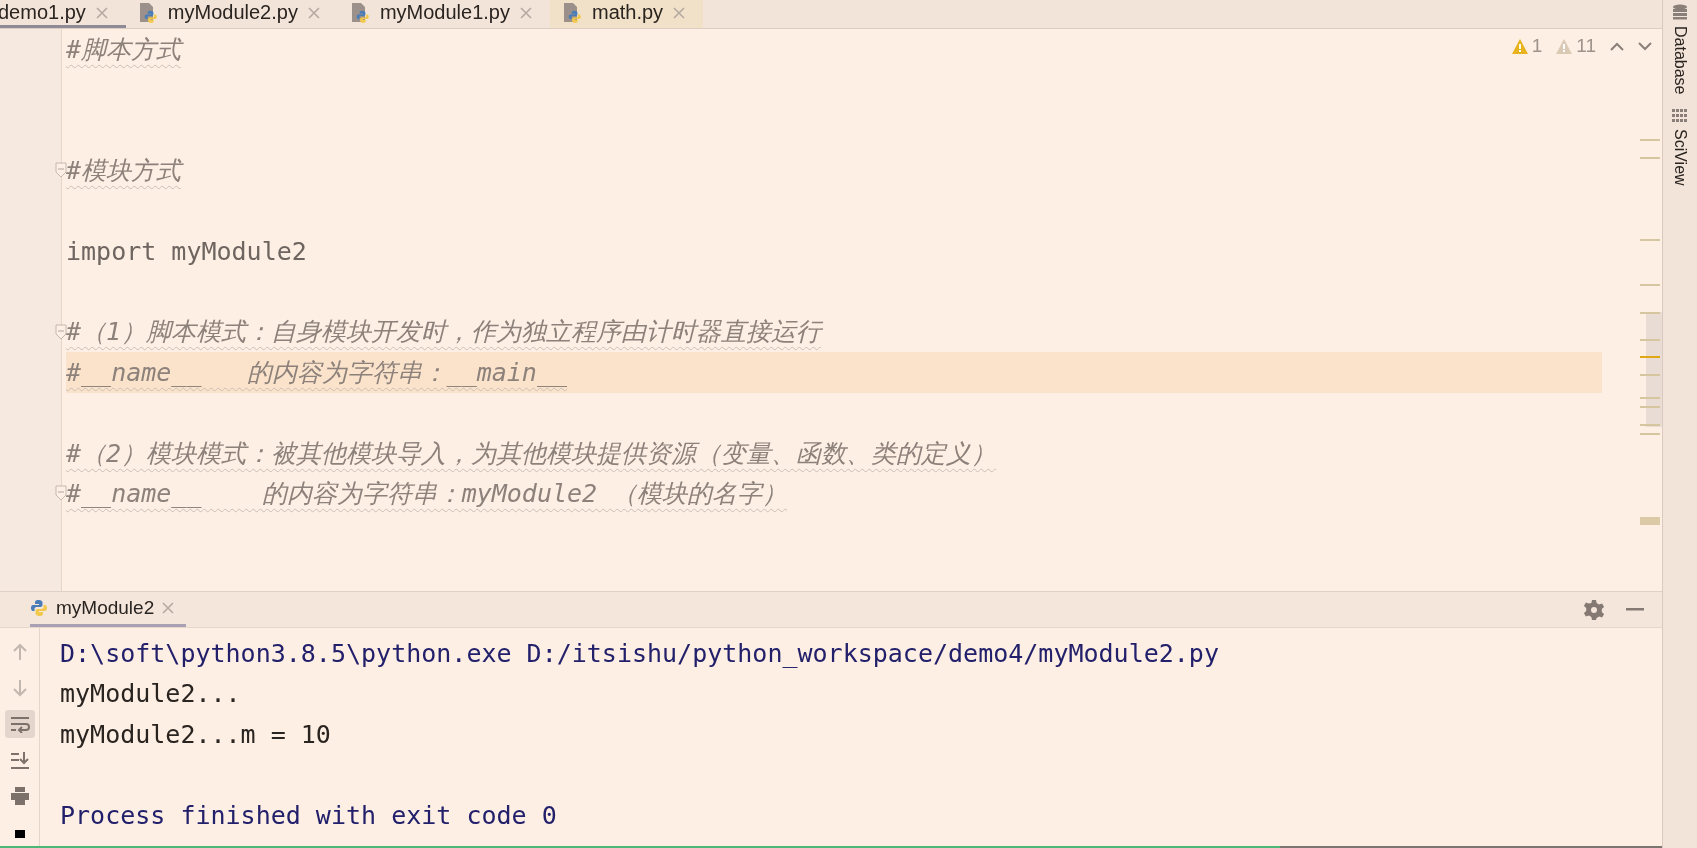 The width and height of the screenshot is (1697, 848). What do you see at coordinates (231, 14) in the screenshot?
I see `editor-tab: myModule2.py` at bounding box center [231, 14].